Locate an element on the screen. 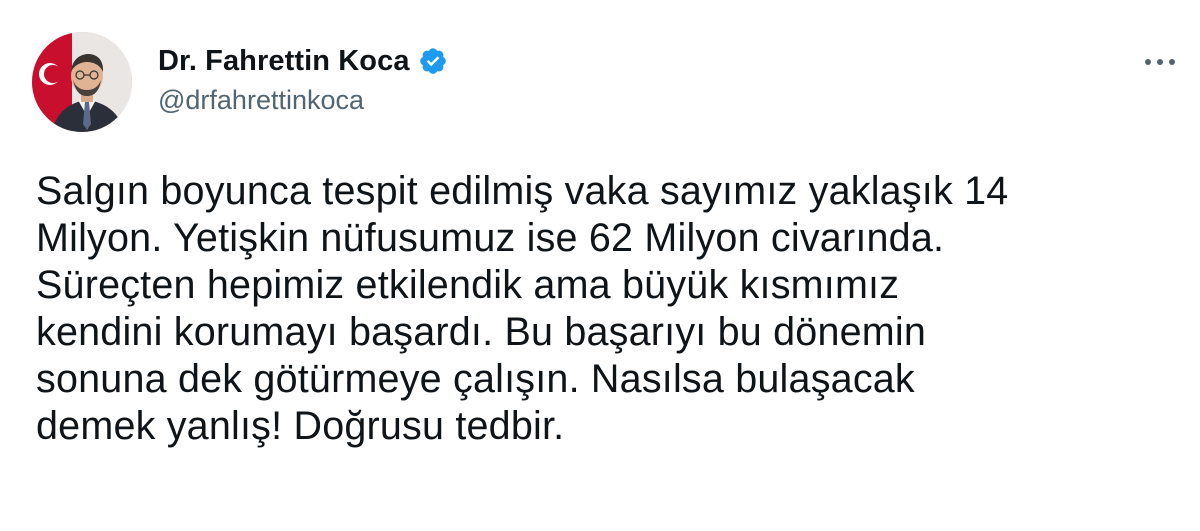 The height and width of the screenshot is (531, 1200). more-options-button is located at coordinates (1160, 62).